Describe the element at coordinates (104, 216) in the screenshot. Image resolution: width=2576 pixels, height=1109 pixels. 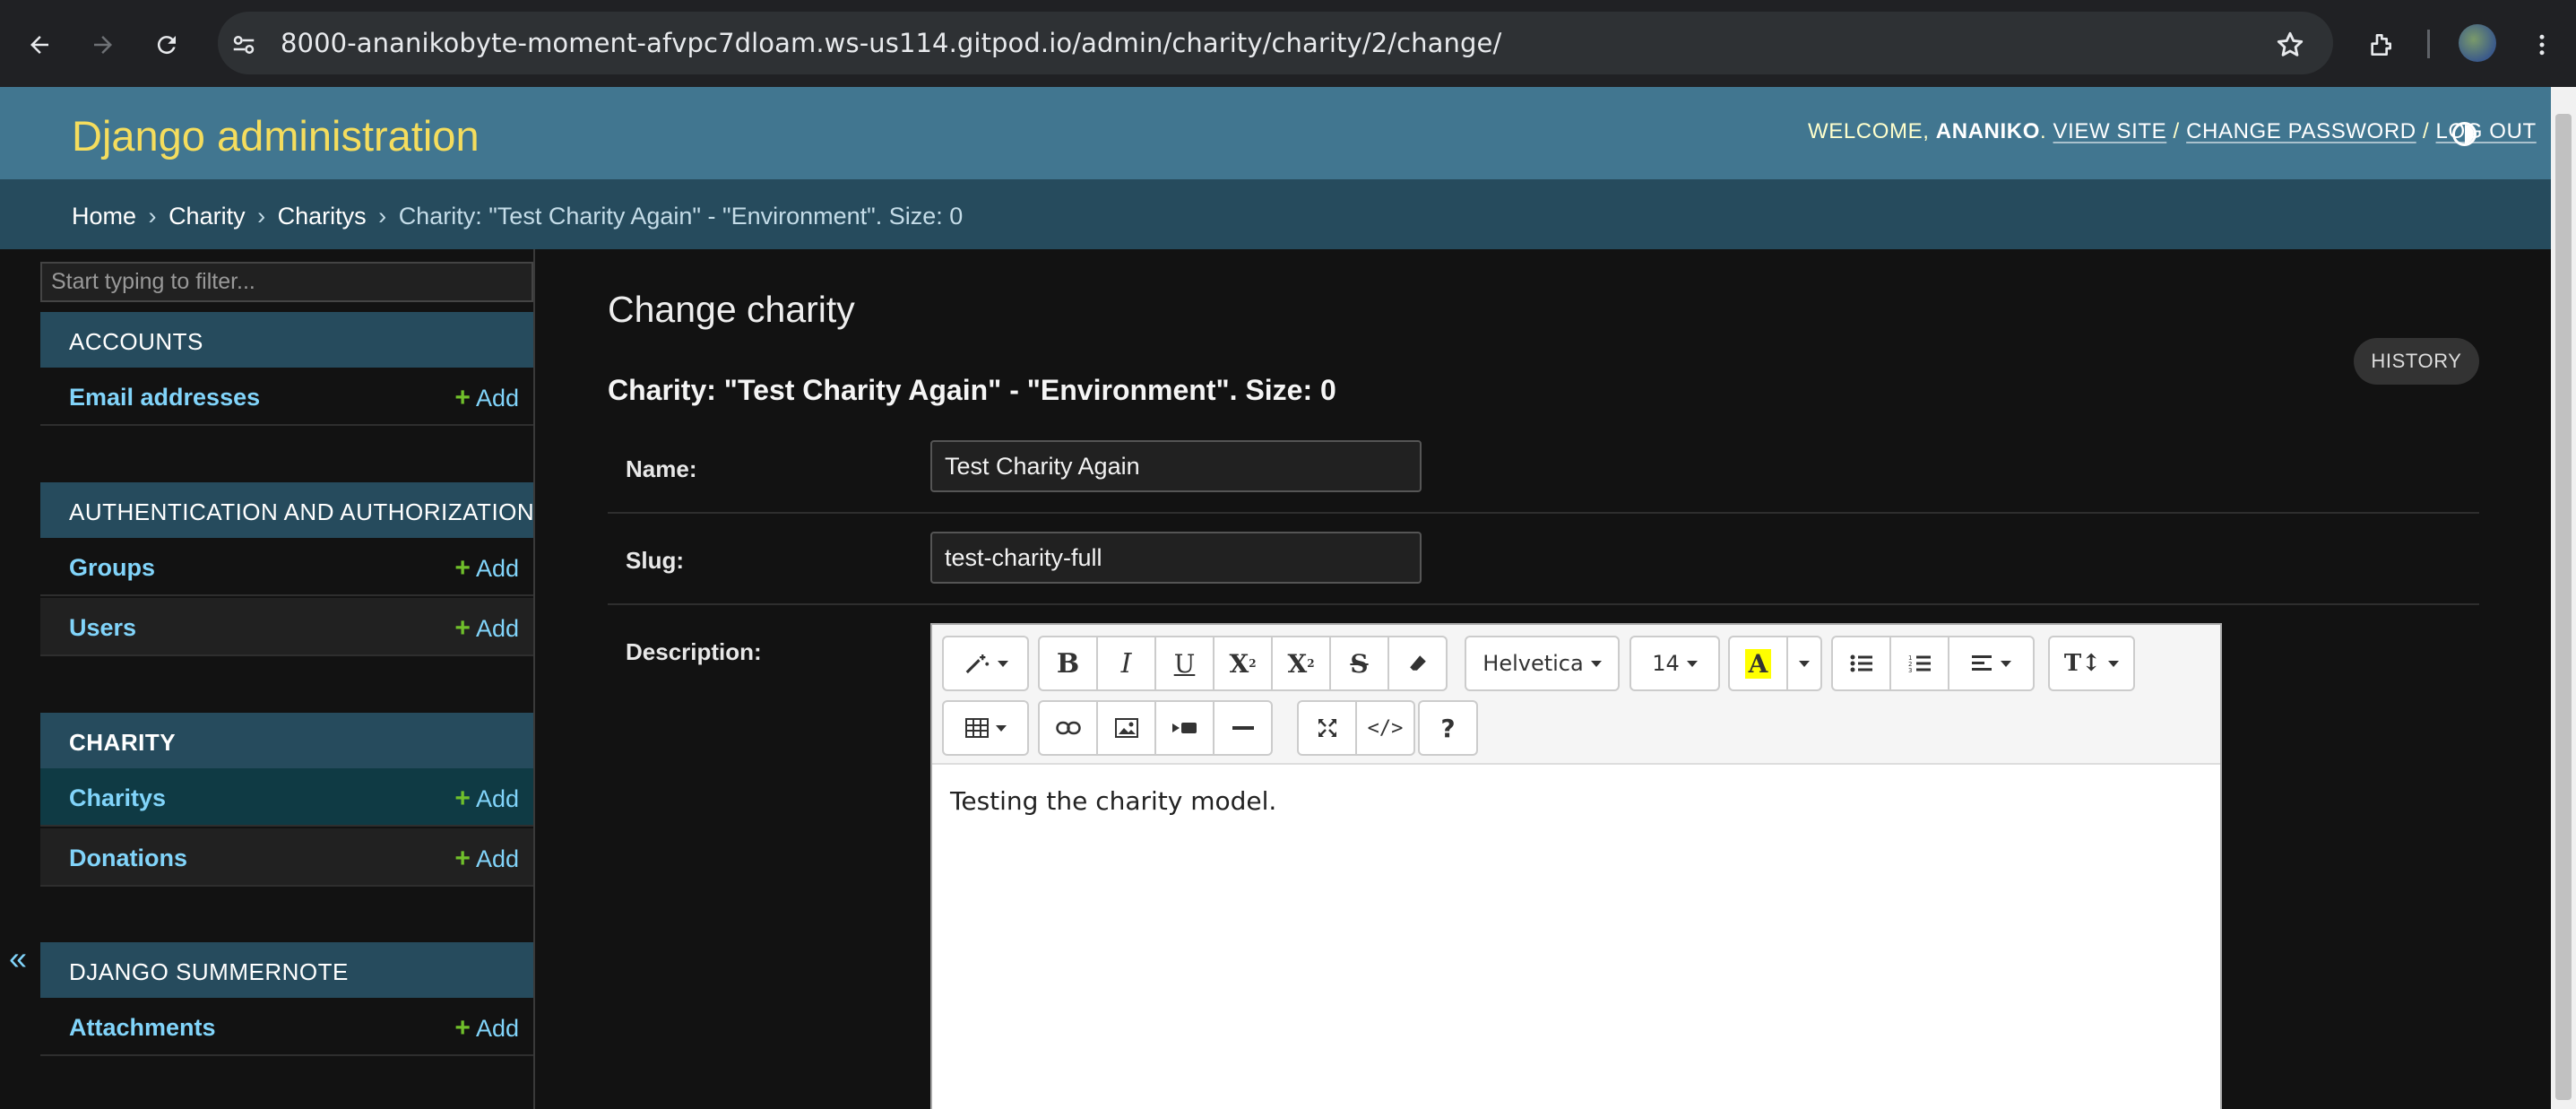
I see `breadcrumb-home: Home` at that location.